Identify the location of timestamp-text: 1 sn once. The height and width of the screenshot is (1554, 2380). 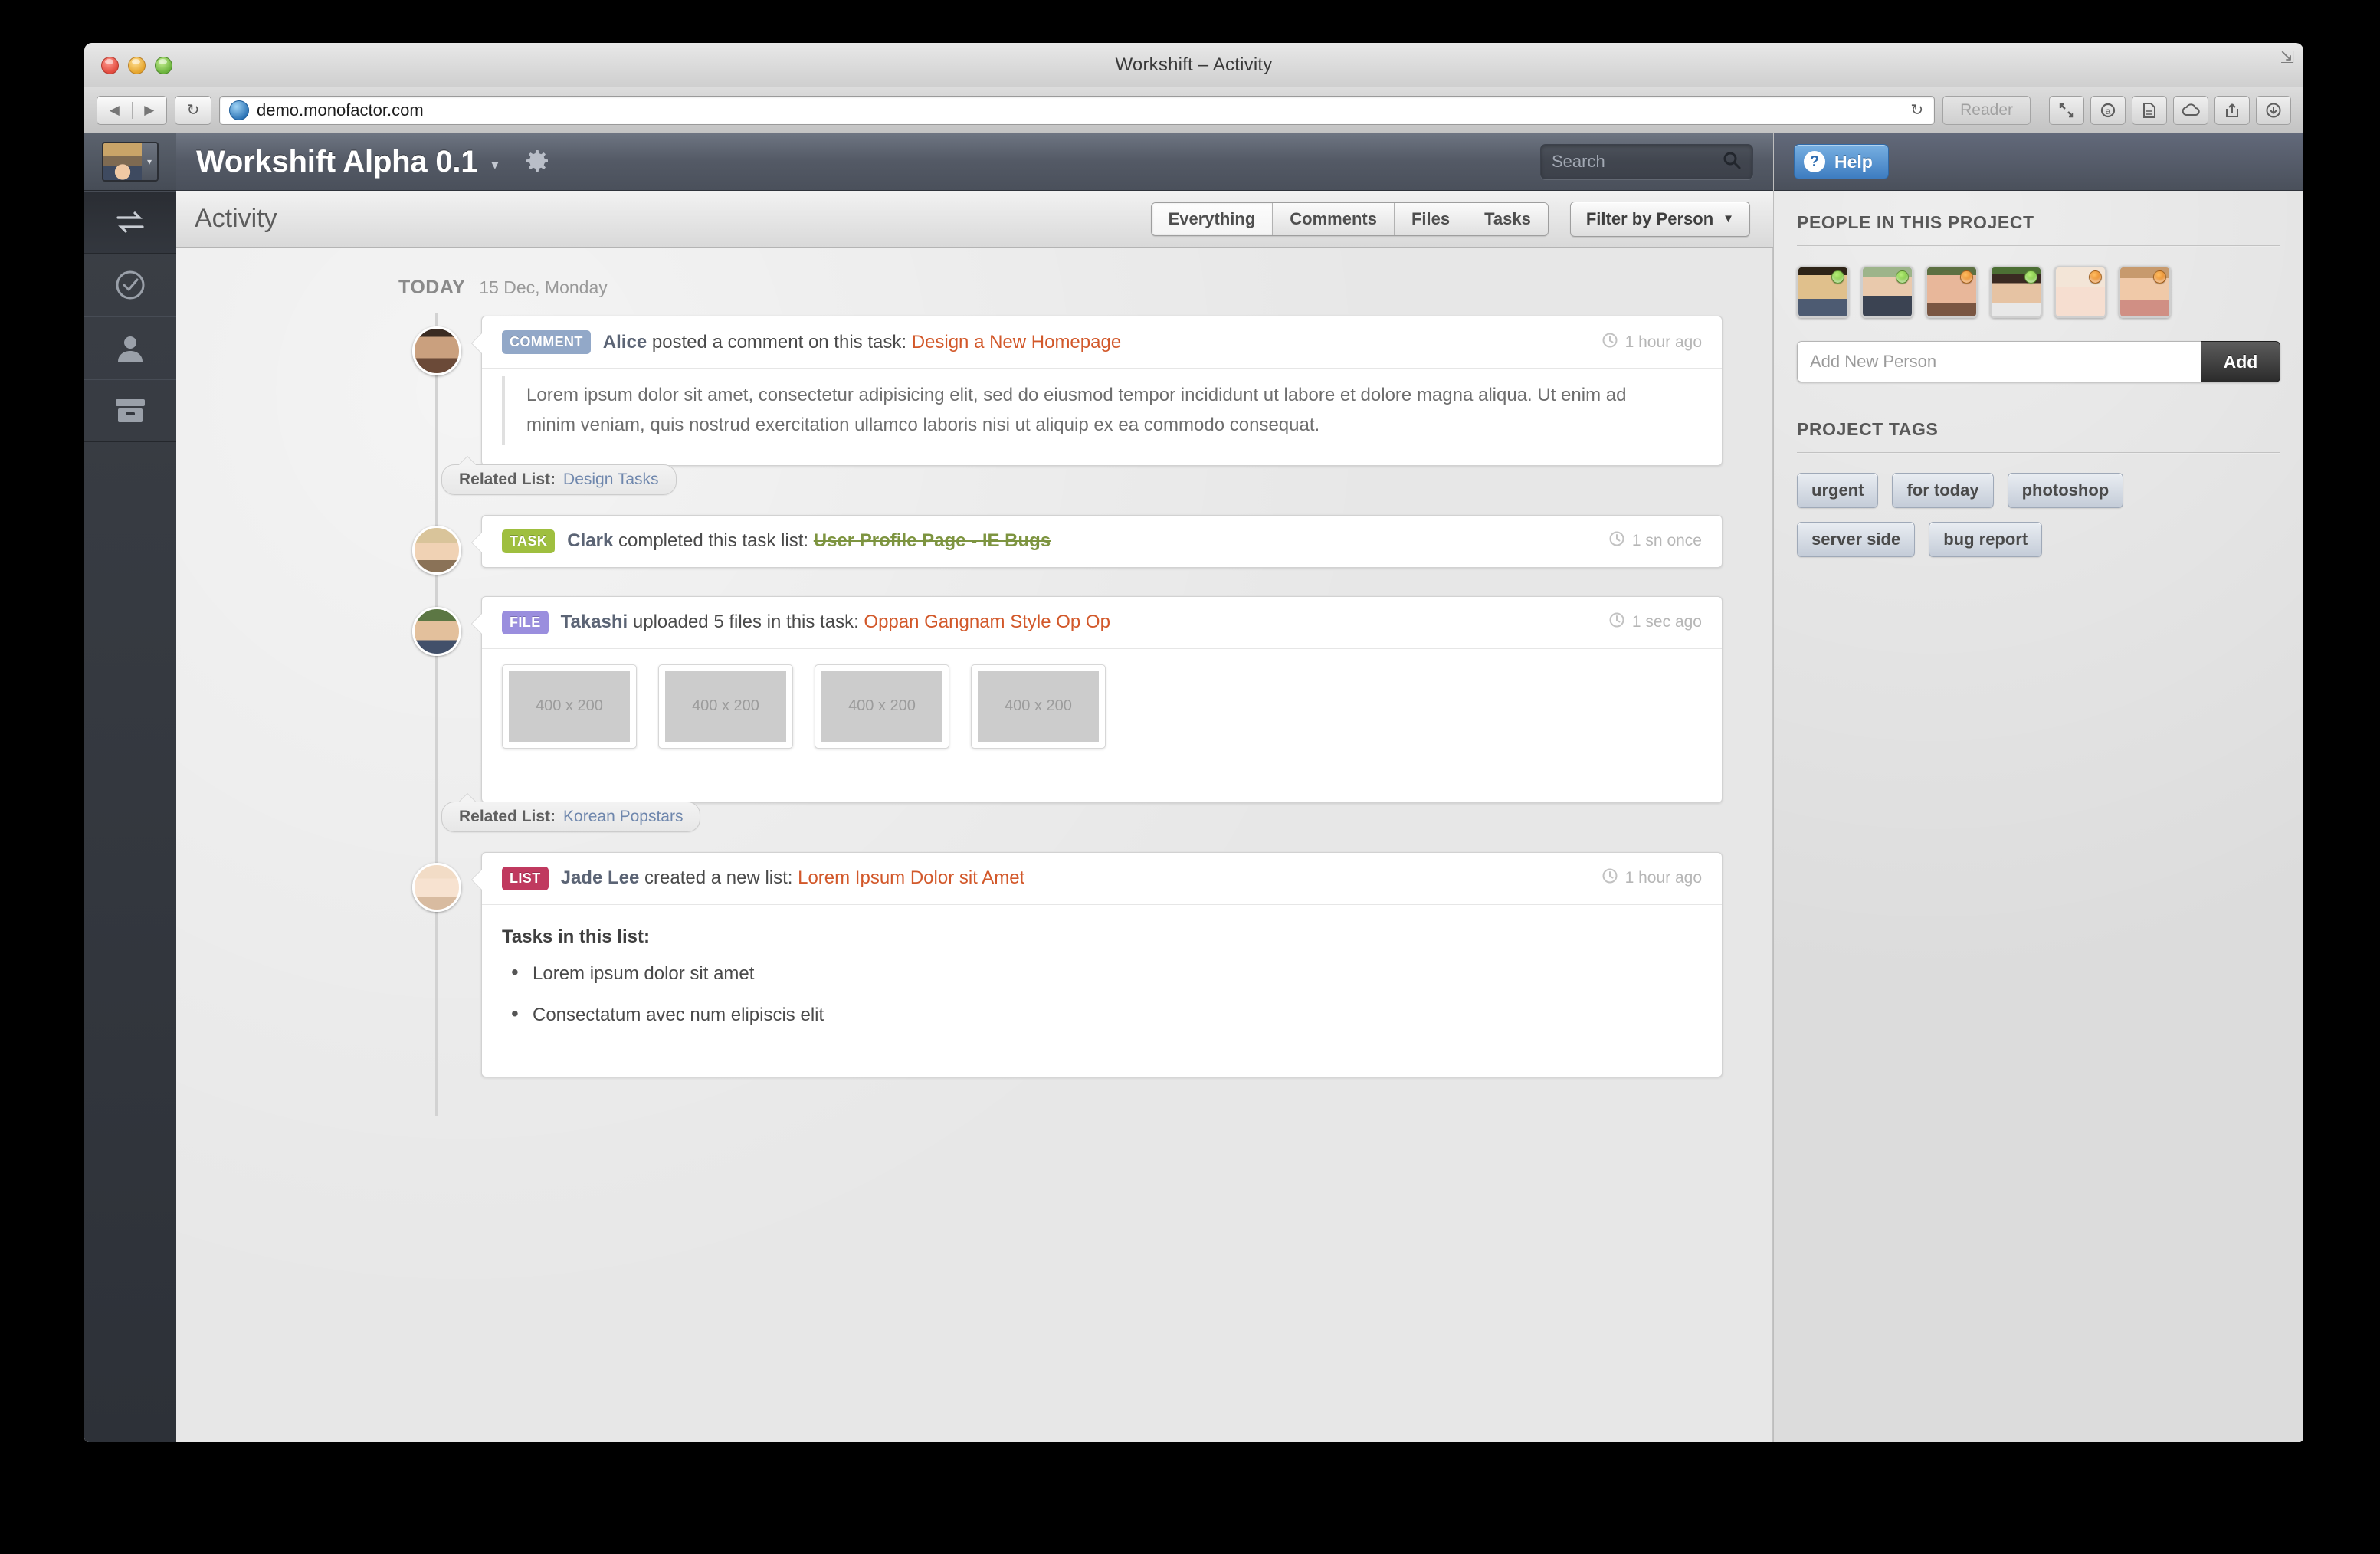
(1666, 541).